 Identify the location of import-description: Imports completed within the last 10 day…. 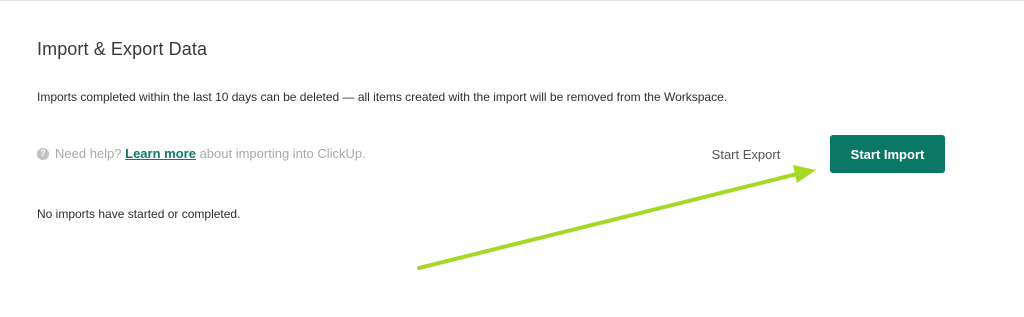
(382, 97).